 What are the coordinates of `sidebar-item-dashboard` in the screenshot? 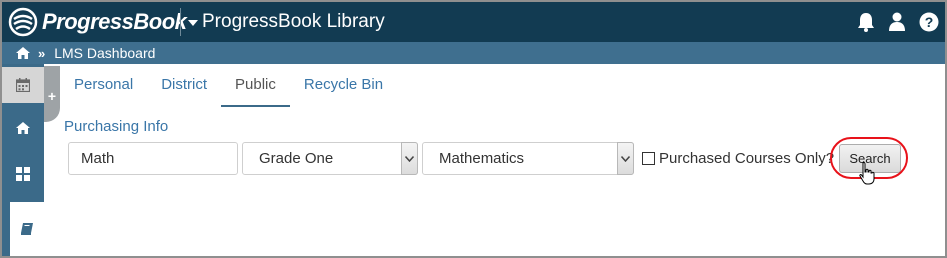 It's located at (23, 174).